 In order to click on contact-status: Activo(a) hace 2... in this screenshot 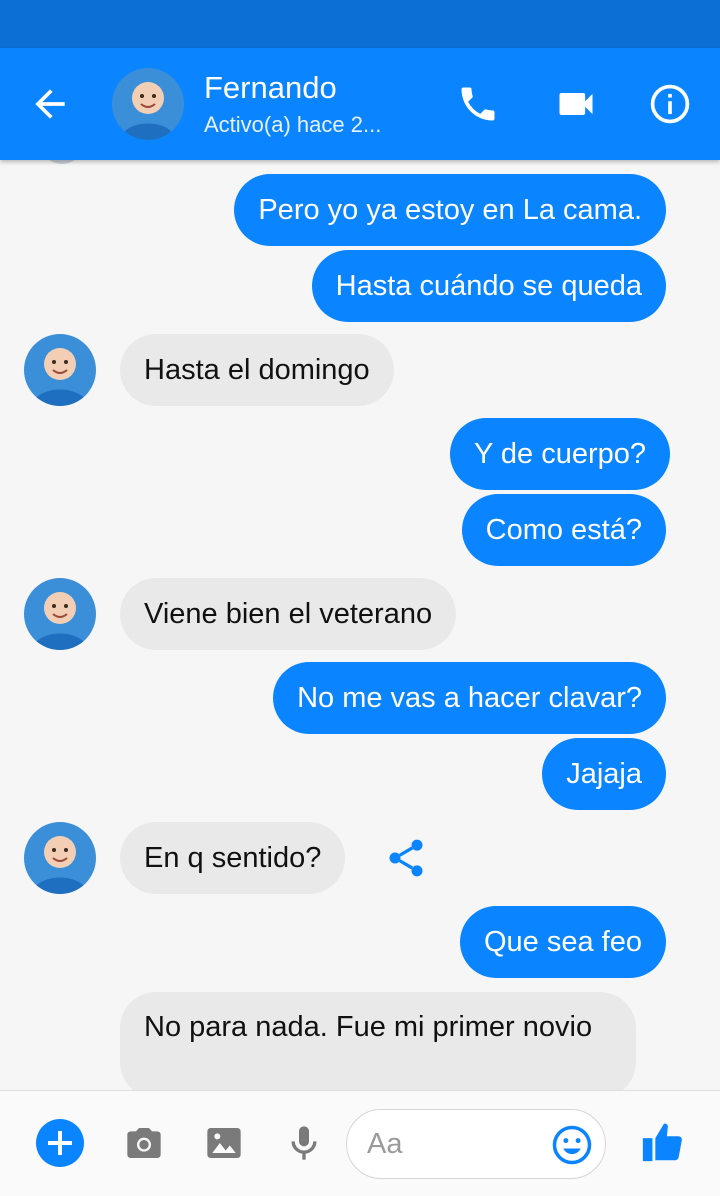, I will do `click(293, 124)`.